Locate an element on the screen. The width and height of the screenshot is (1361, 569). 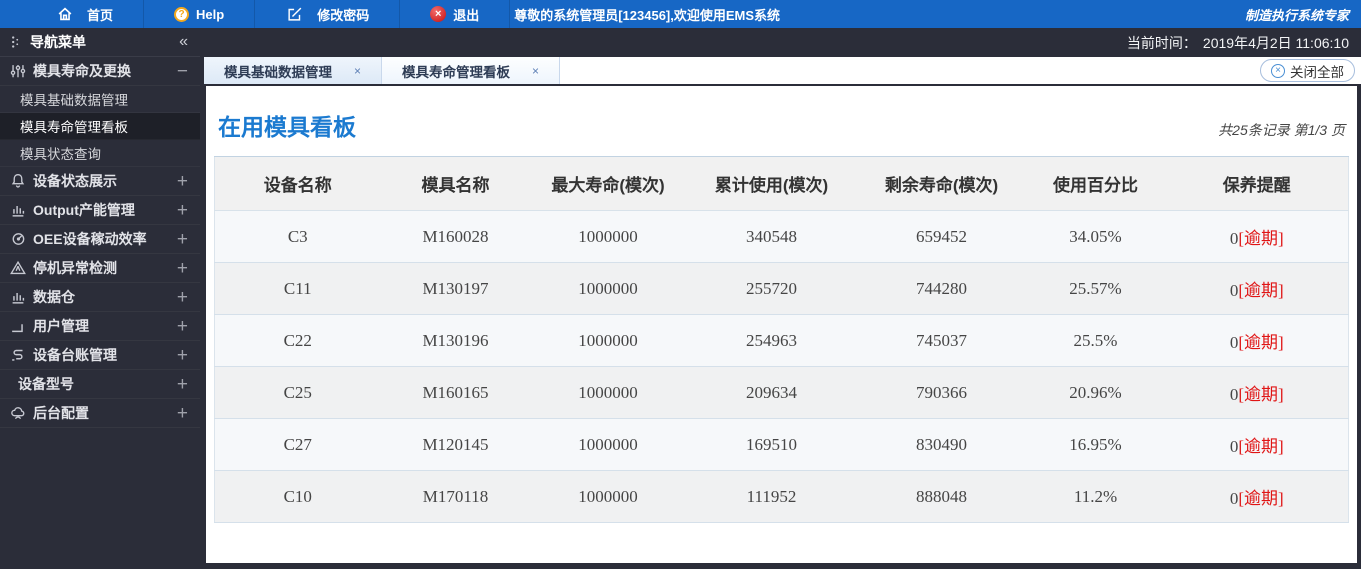
table-row: C11 M130197 1000000 255720 744280 25.57% 0[逾期] is located at coordinates (781, 288).